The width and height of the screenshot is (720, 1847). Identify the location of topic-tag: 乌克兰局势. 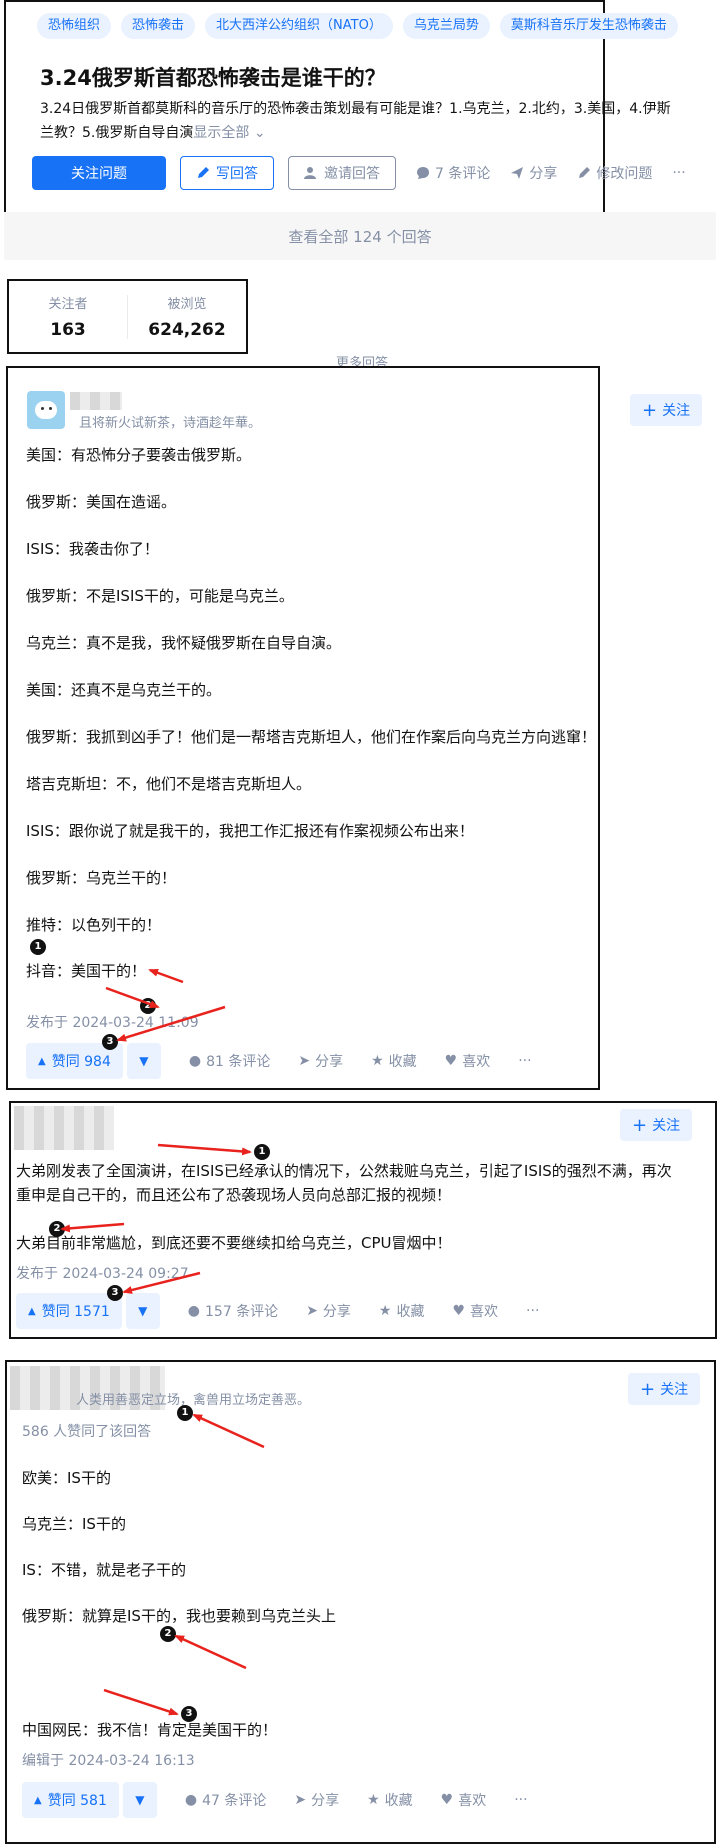
(446, 26).